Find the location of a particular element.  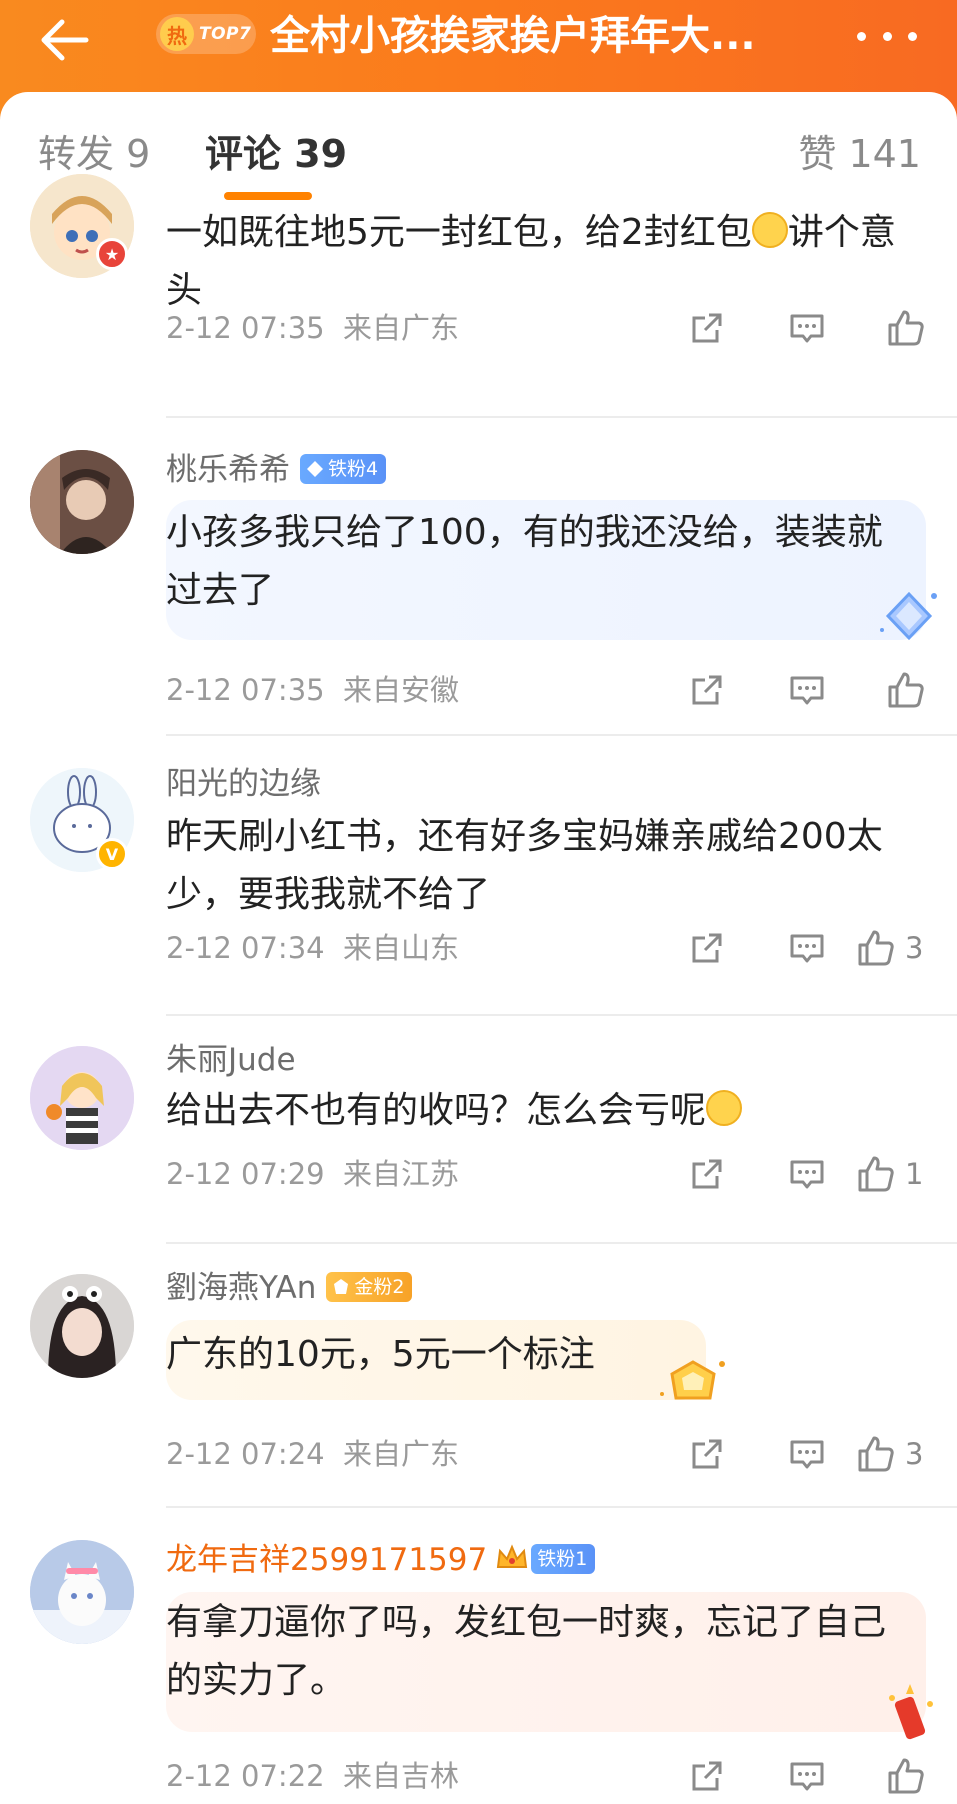

comment-meta: 2-12 07:24 来自广东 is located at coordinates (312, 1454).